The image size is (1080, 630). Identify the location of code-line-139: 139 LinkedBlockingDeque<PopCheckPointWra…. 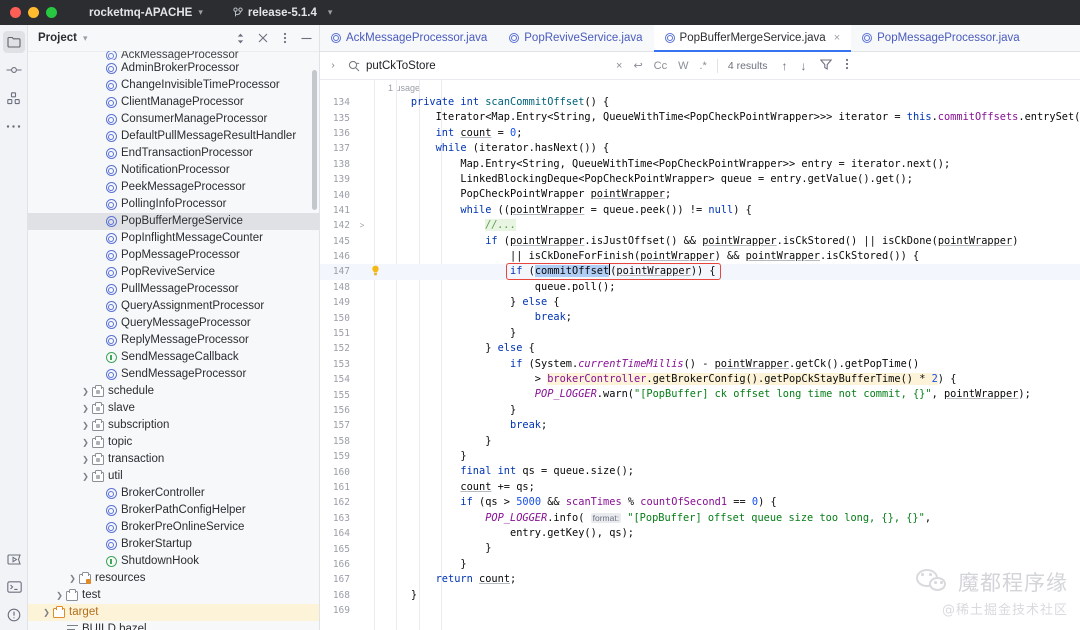
(700, 179).